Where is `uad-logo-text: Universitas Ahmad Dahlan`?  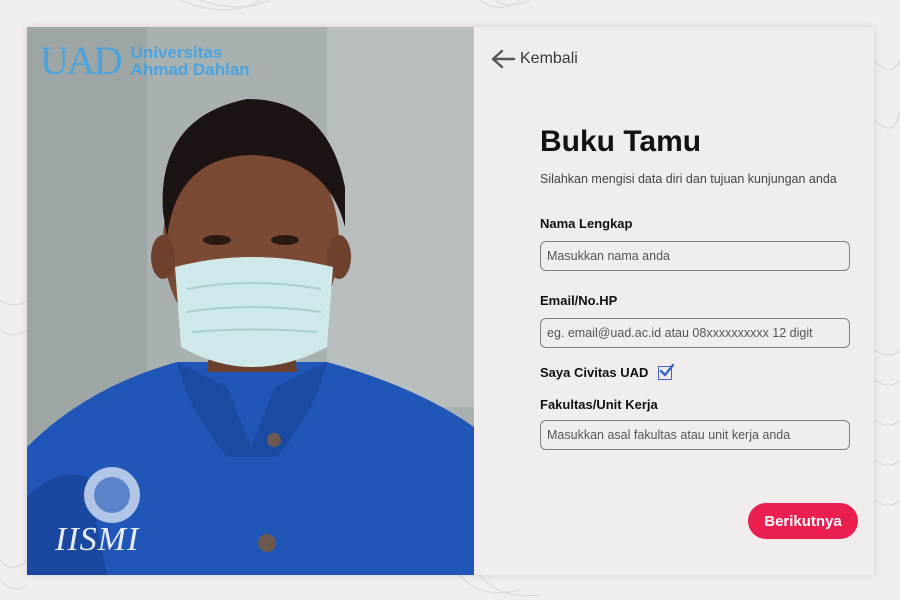
uad-logo-text: Universitas Ahmad Dahlan is located at coordinates (190, 61).